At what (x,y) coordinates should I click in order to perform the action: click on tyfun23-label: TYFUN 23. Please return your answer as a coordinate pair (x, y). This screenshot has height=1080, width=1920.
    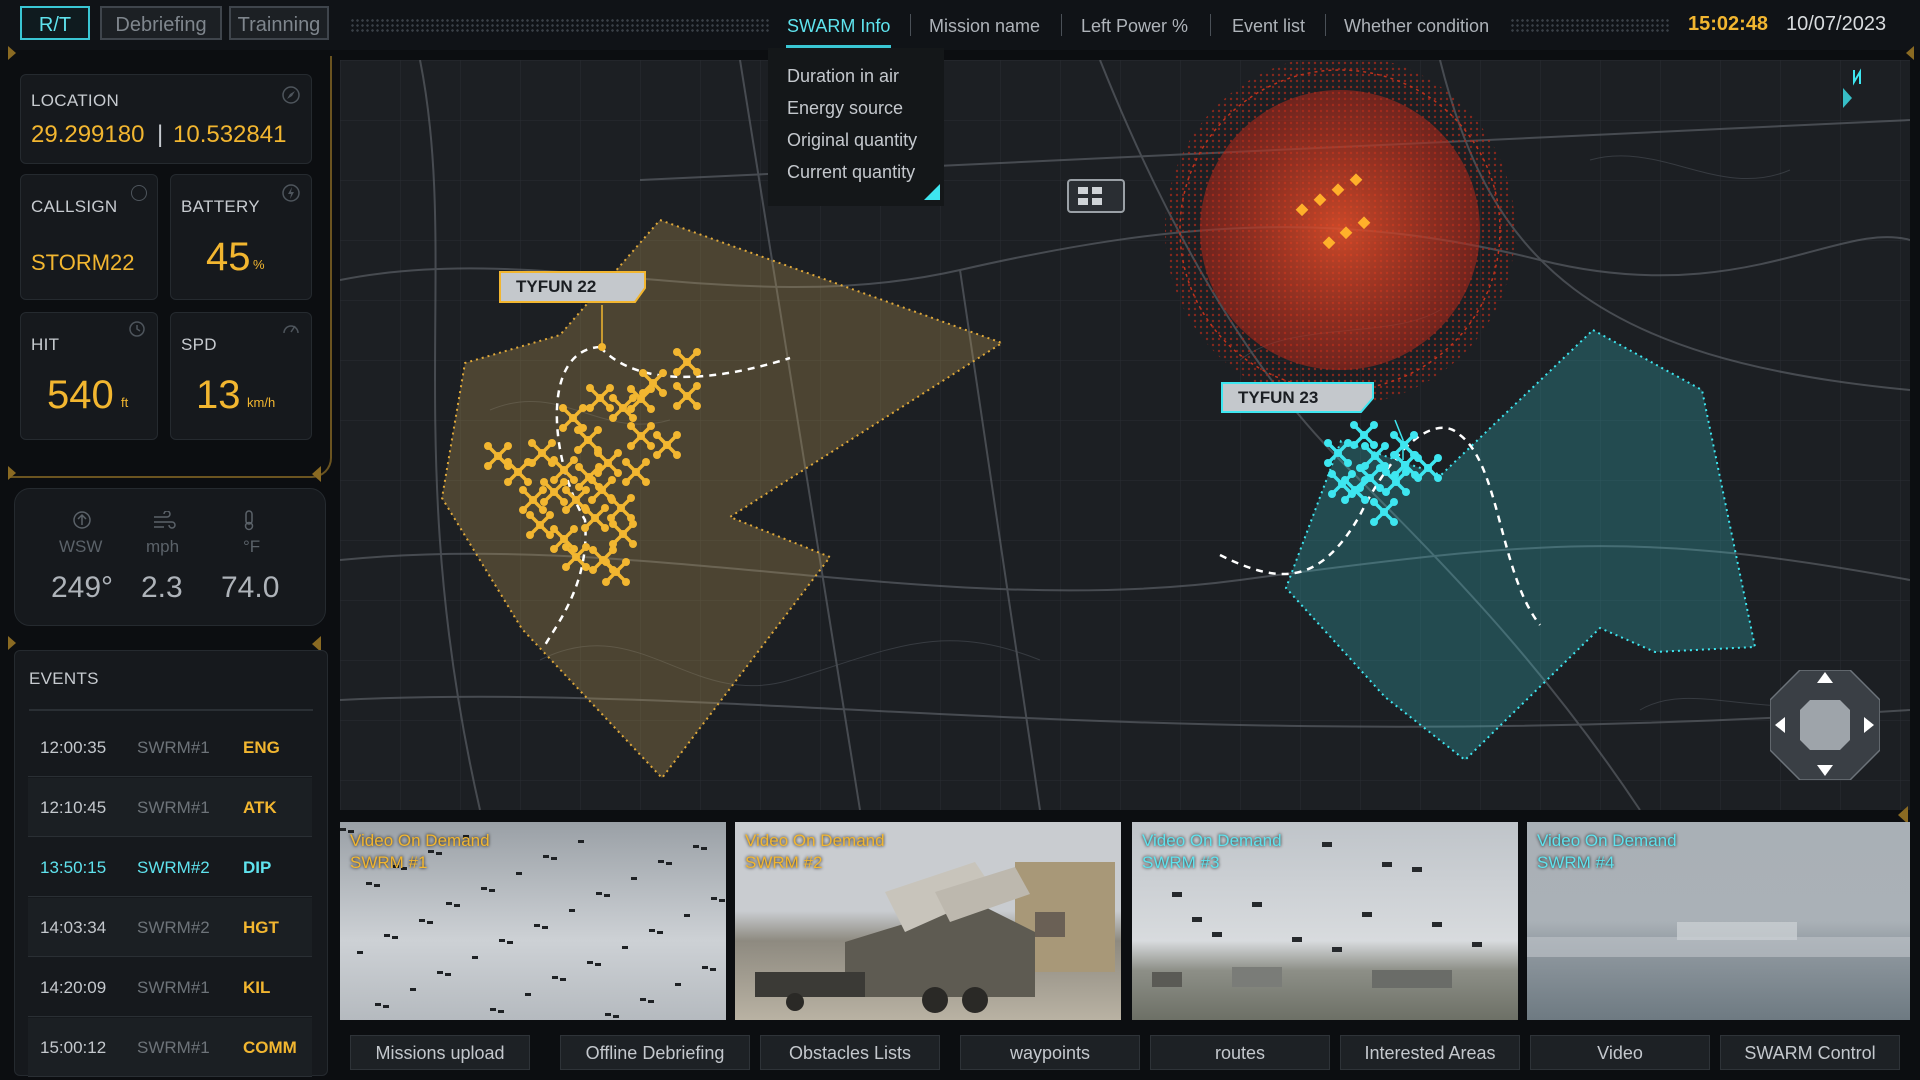
    Looking at the image, I should click on (1278, 397).